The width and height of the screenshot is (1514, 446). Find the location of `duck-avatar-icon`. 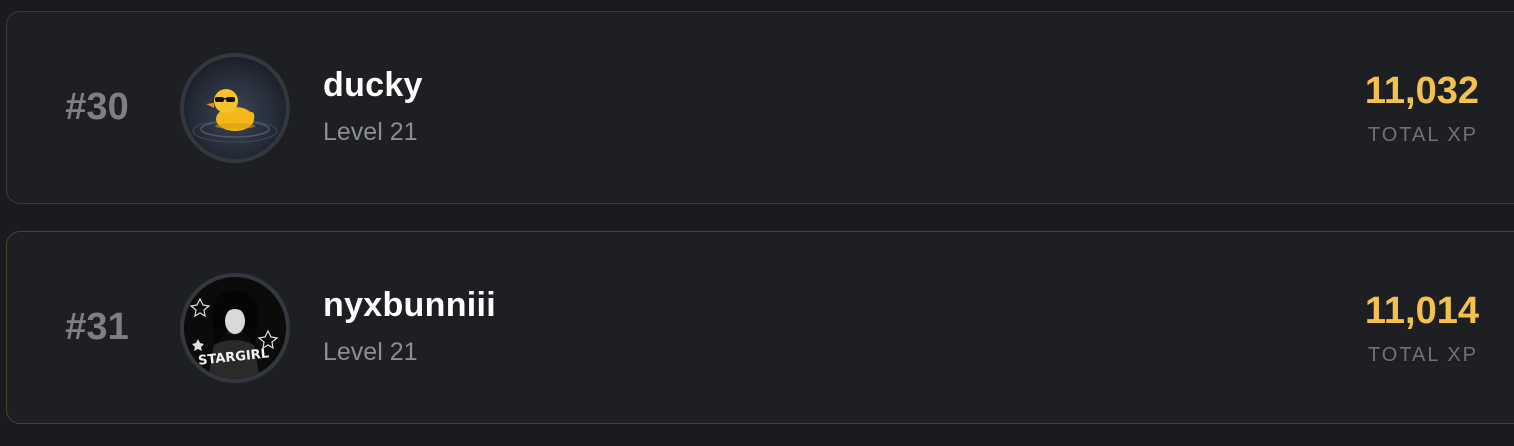

duck-avatar-icon is located at coordinates (235, 108).